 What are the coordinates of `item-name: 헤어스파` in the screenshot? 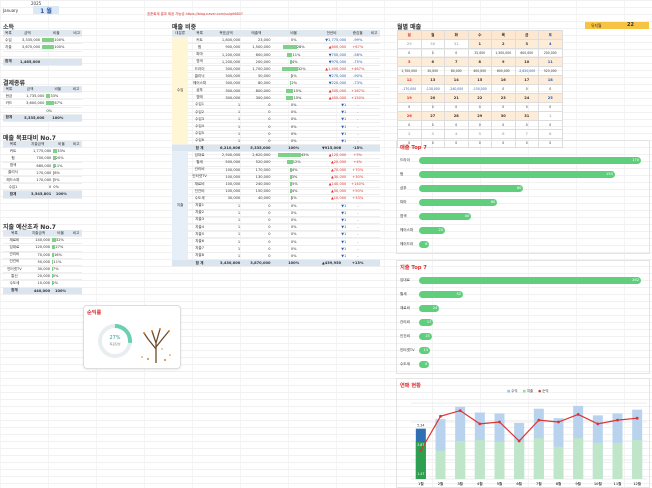 It's located at (199, 83).